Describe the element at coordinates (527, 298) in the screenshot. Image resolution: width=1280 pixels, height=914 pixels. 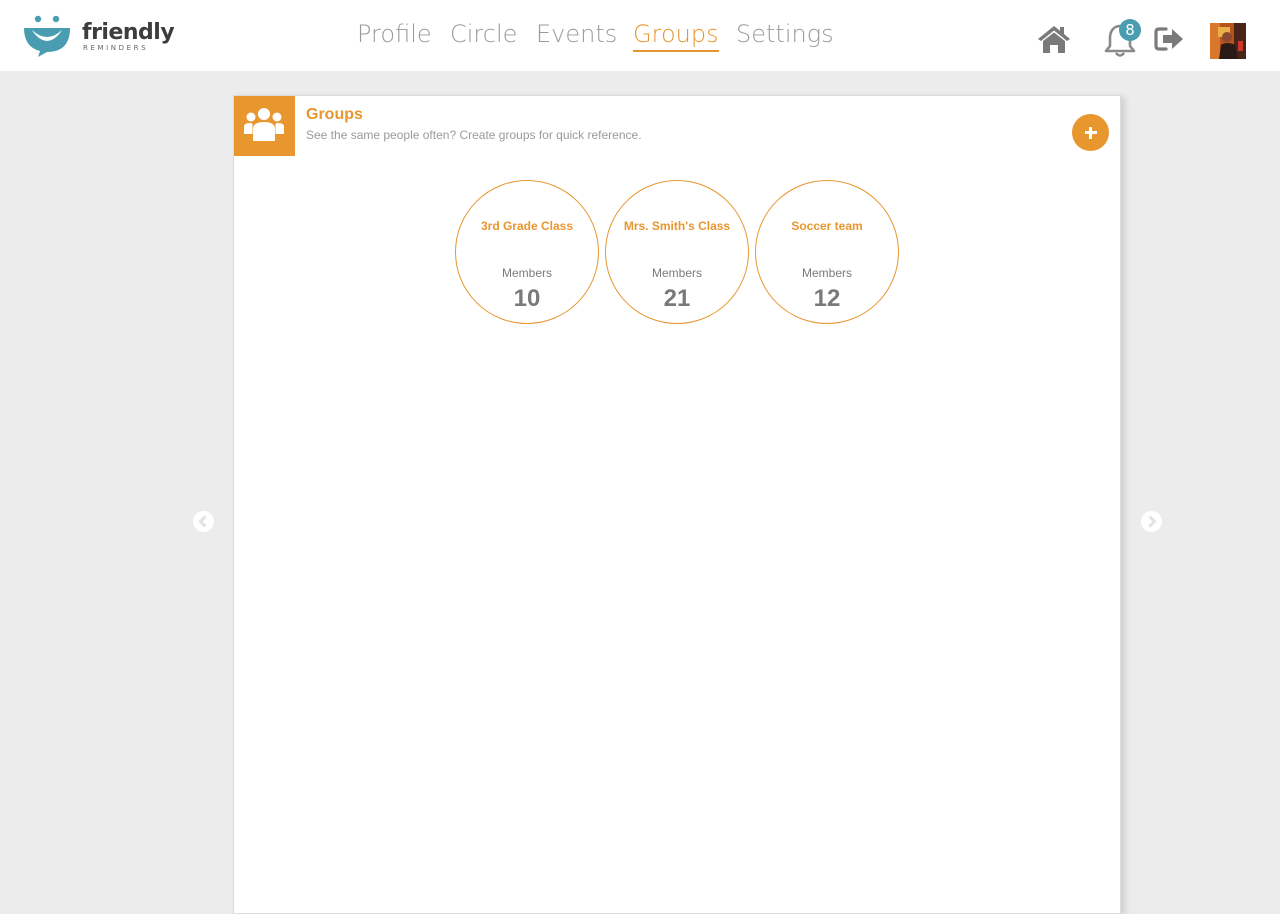
I see `group-members-count: 10` at that location.